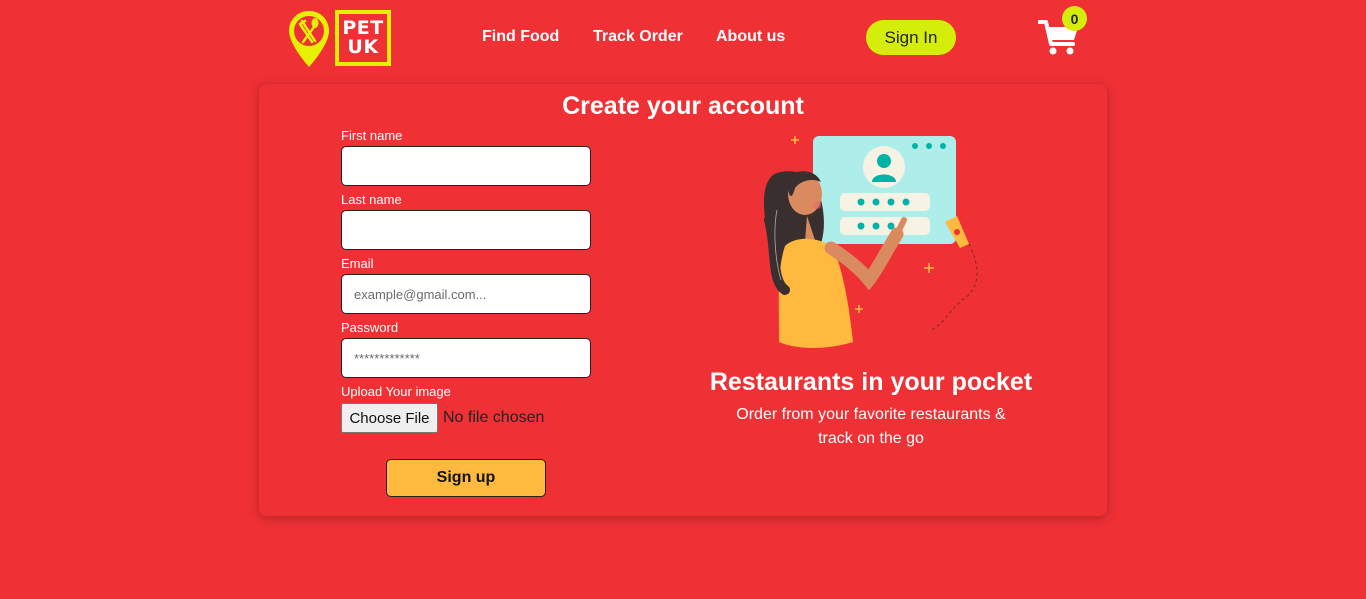 Image resolution: width=1366 pixels, height=599 pixels. Describe the element at coordinates (871, 382) in the screenshot. I see `promo-title: Restaurants in your pocket` at that location.